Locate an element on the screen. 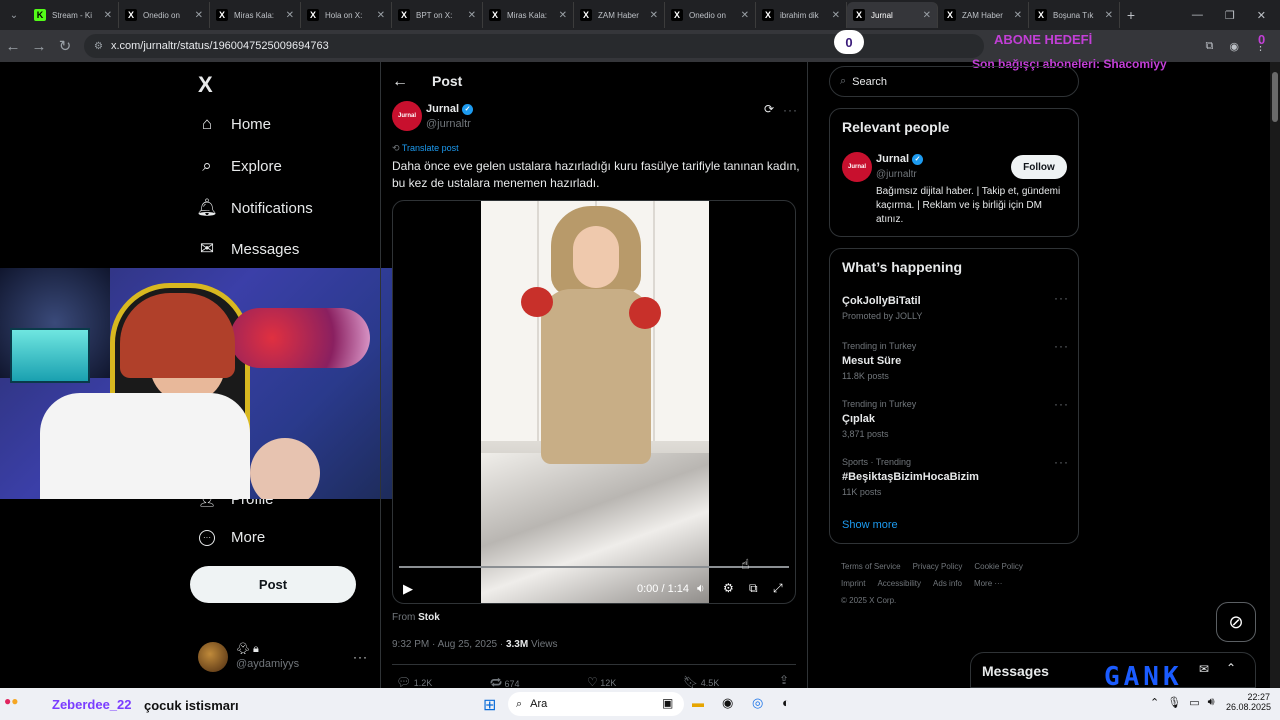 The image size is (1280, 720). browser-tab: X BPT on X: ✕ is located at coordinates (437, 15).